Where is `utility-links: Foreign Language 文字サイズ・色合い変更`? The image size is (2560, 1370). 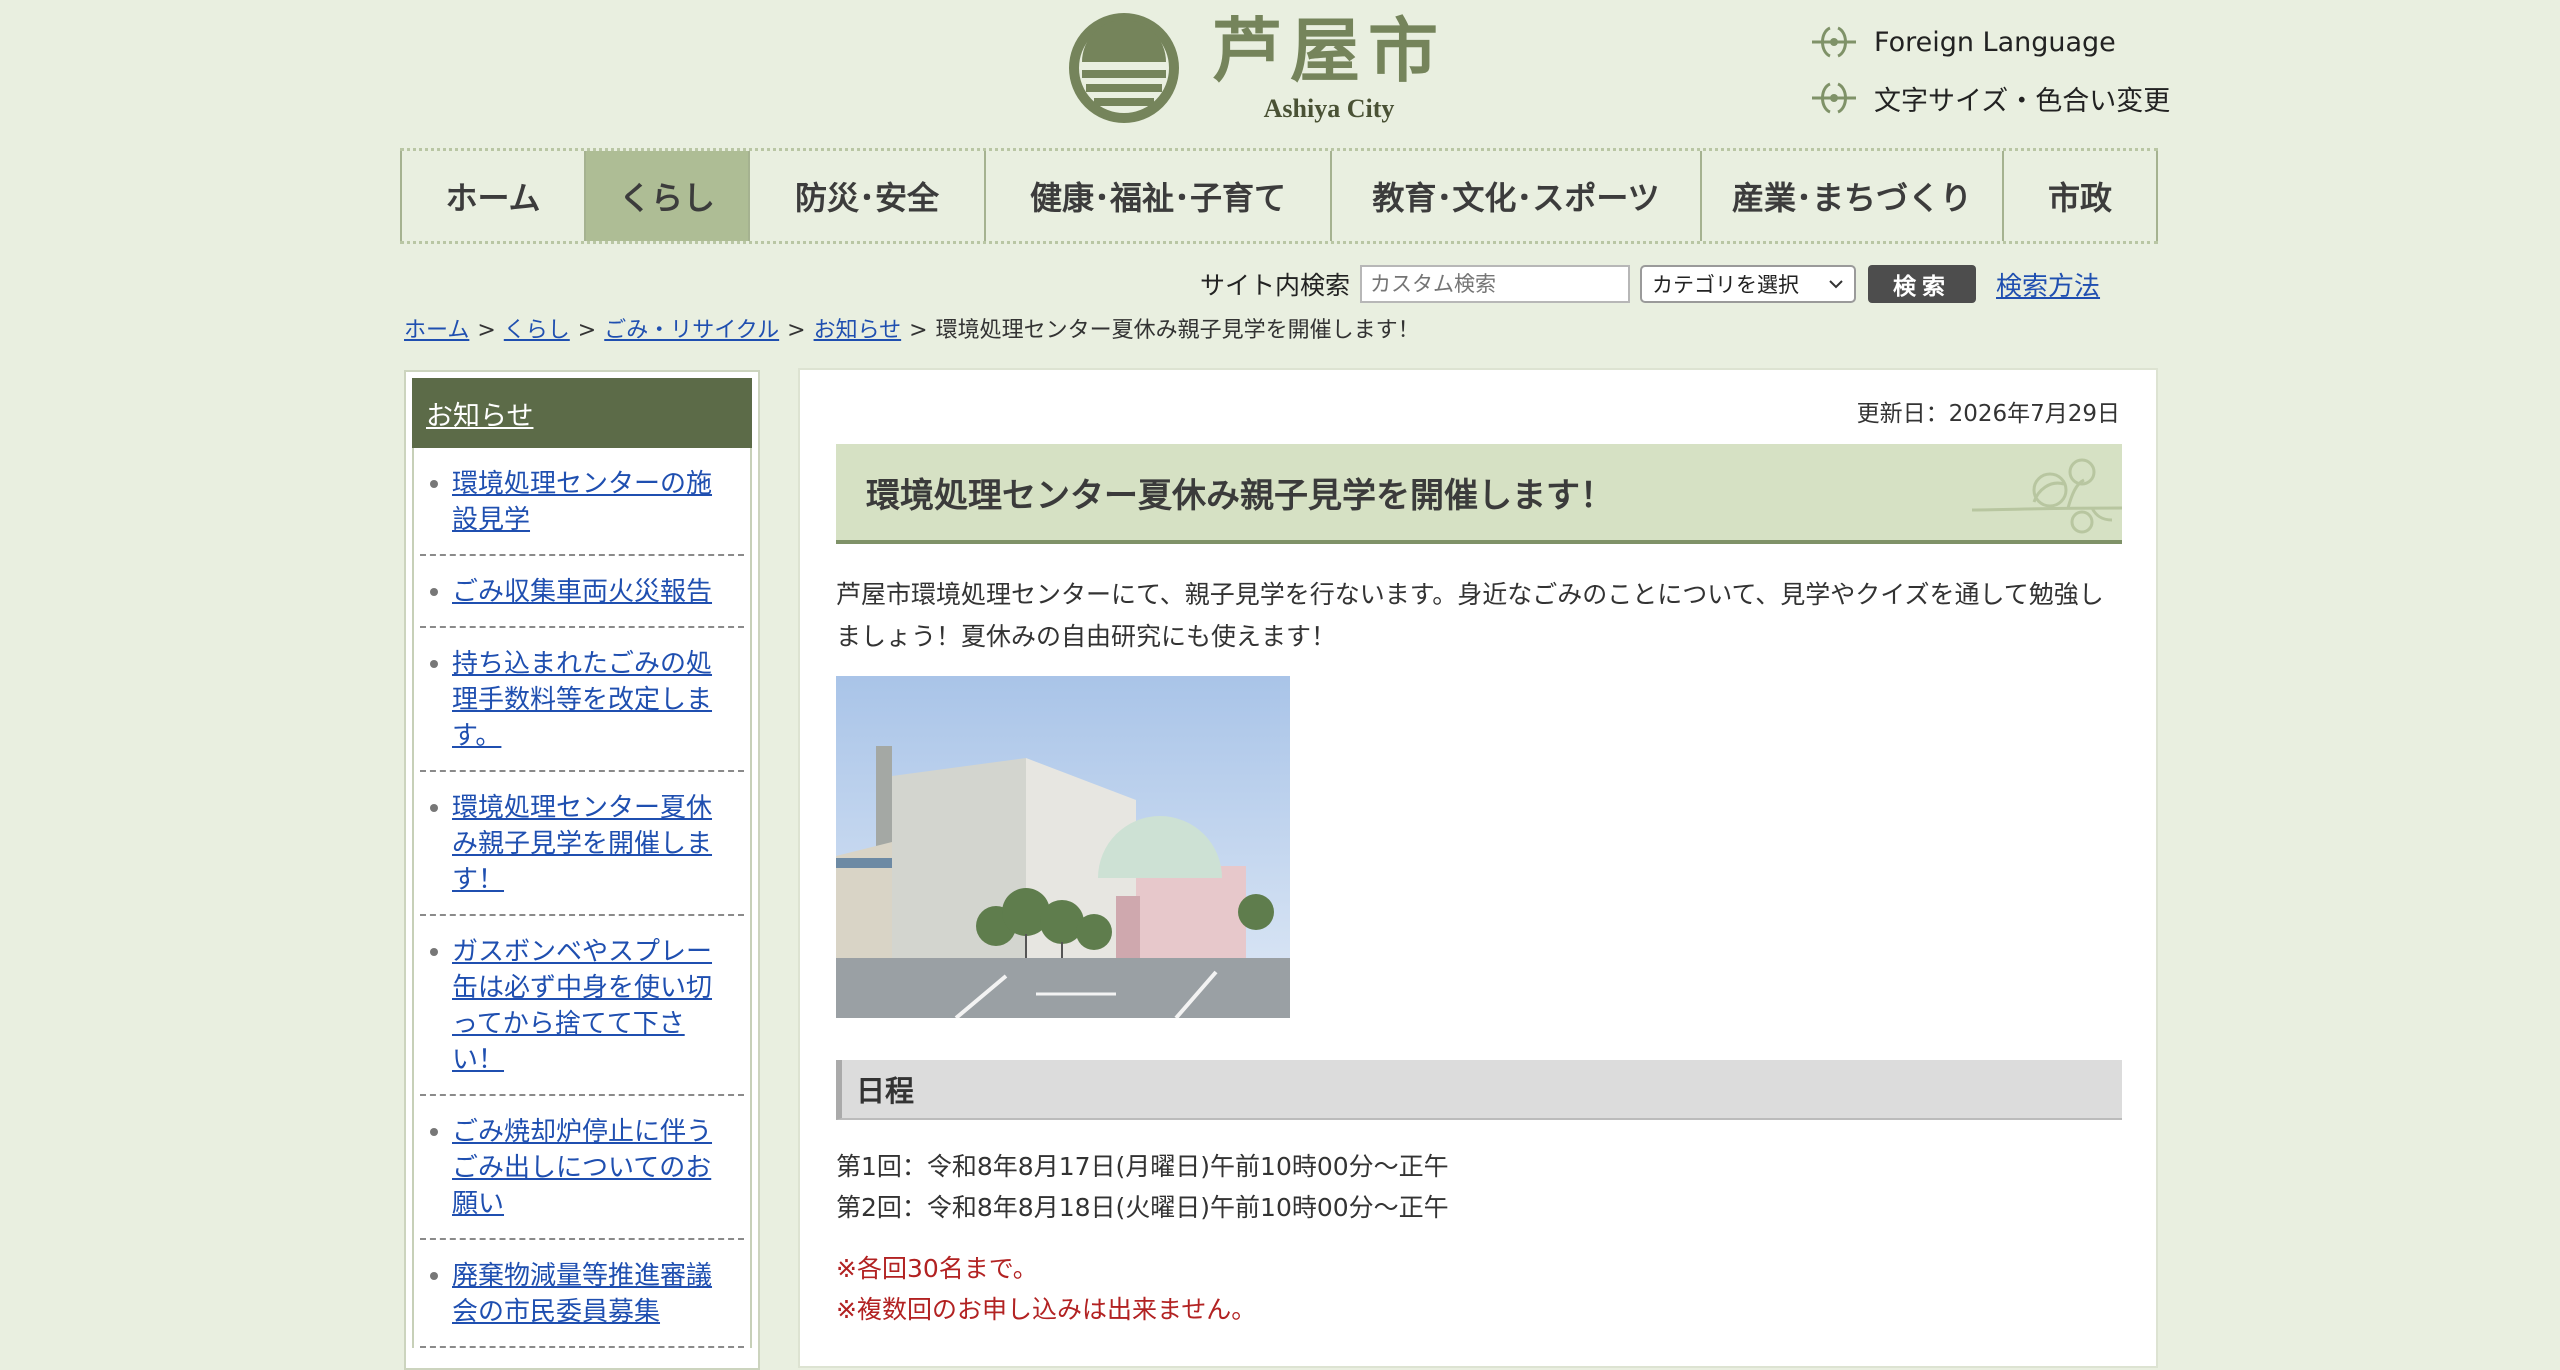 utility-links: Foreign Language 文字サイズ・色合い変更 is located at coordinates (1990, 76).